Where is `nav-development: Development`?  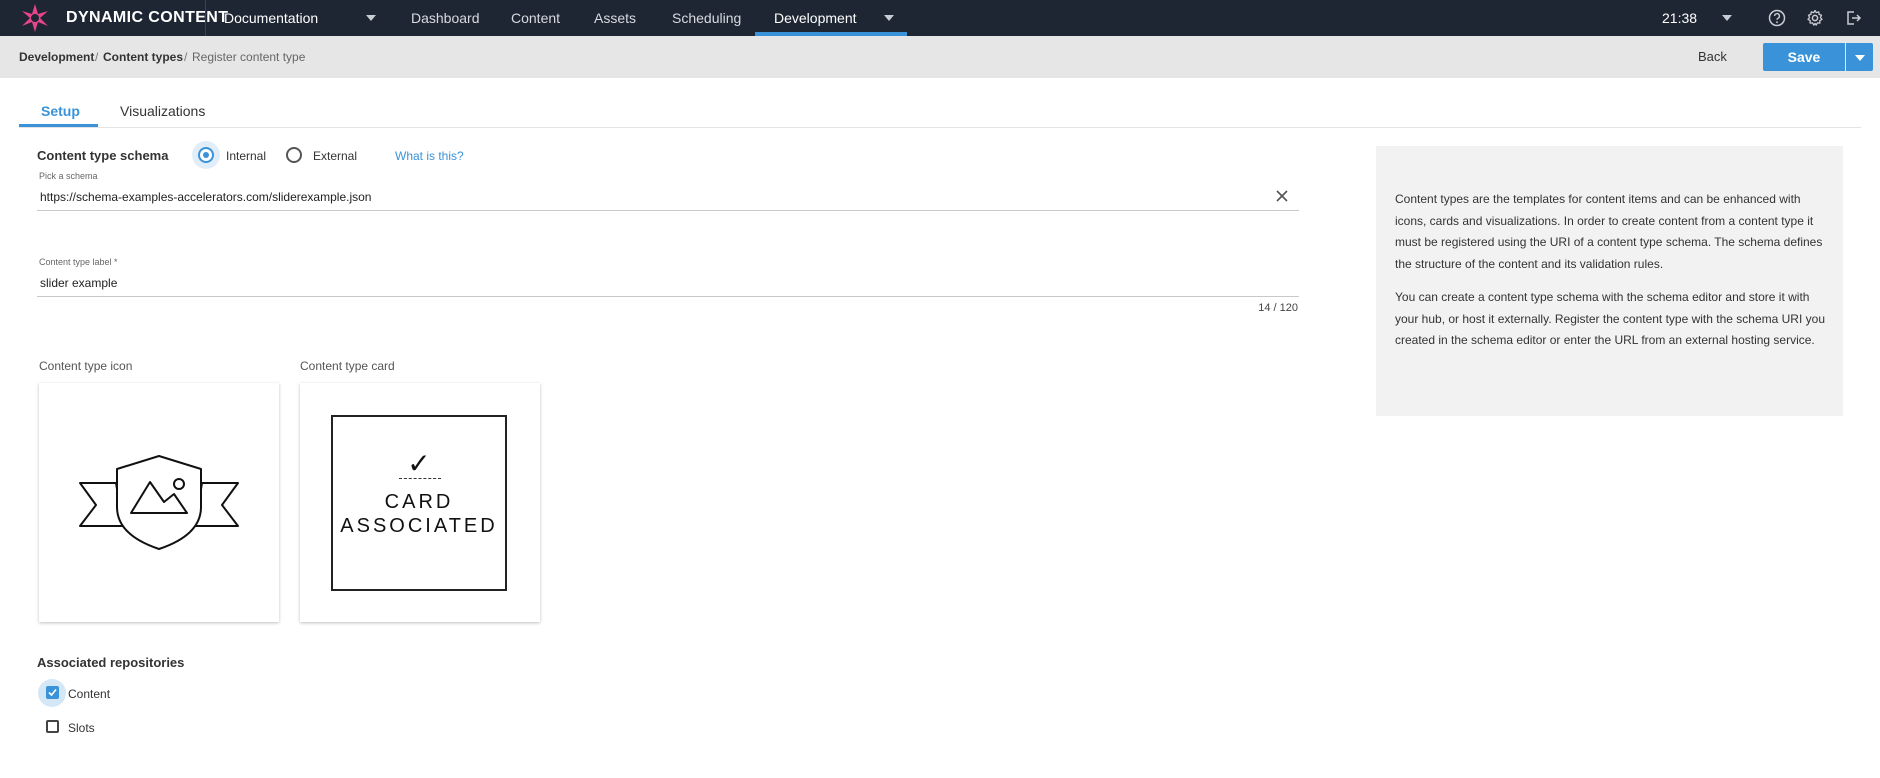 nav-development: Development is located at coordinates (815, 18).